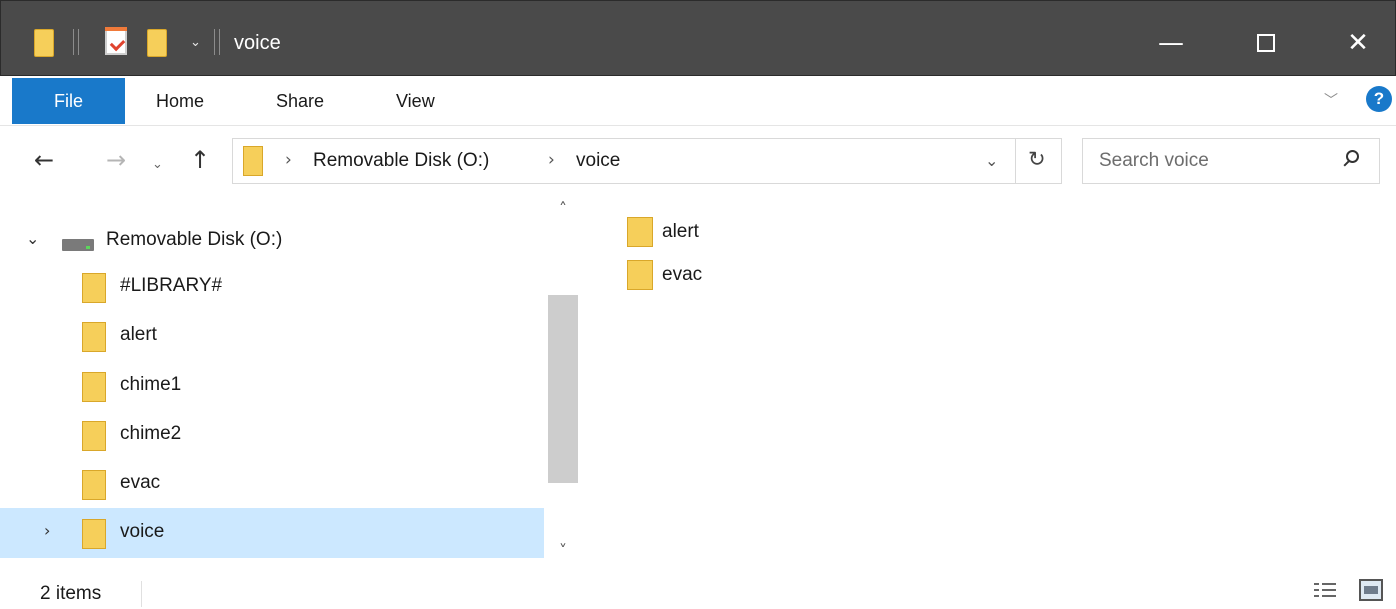  What do you see at coordinates (151, 433) in the screenshot?
I see `tree-item-label: chime2` at bounding box center [151, 433].